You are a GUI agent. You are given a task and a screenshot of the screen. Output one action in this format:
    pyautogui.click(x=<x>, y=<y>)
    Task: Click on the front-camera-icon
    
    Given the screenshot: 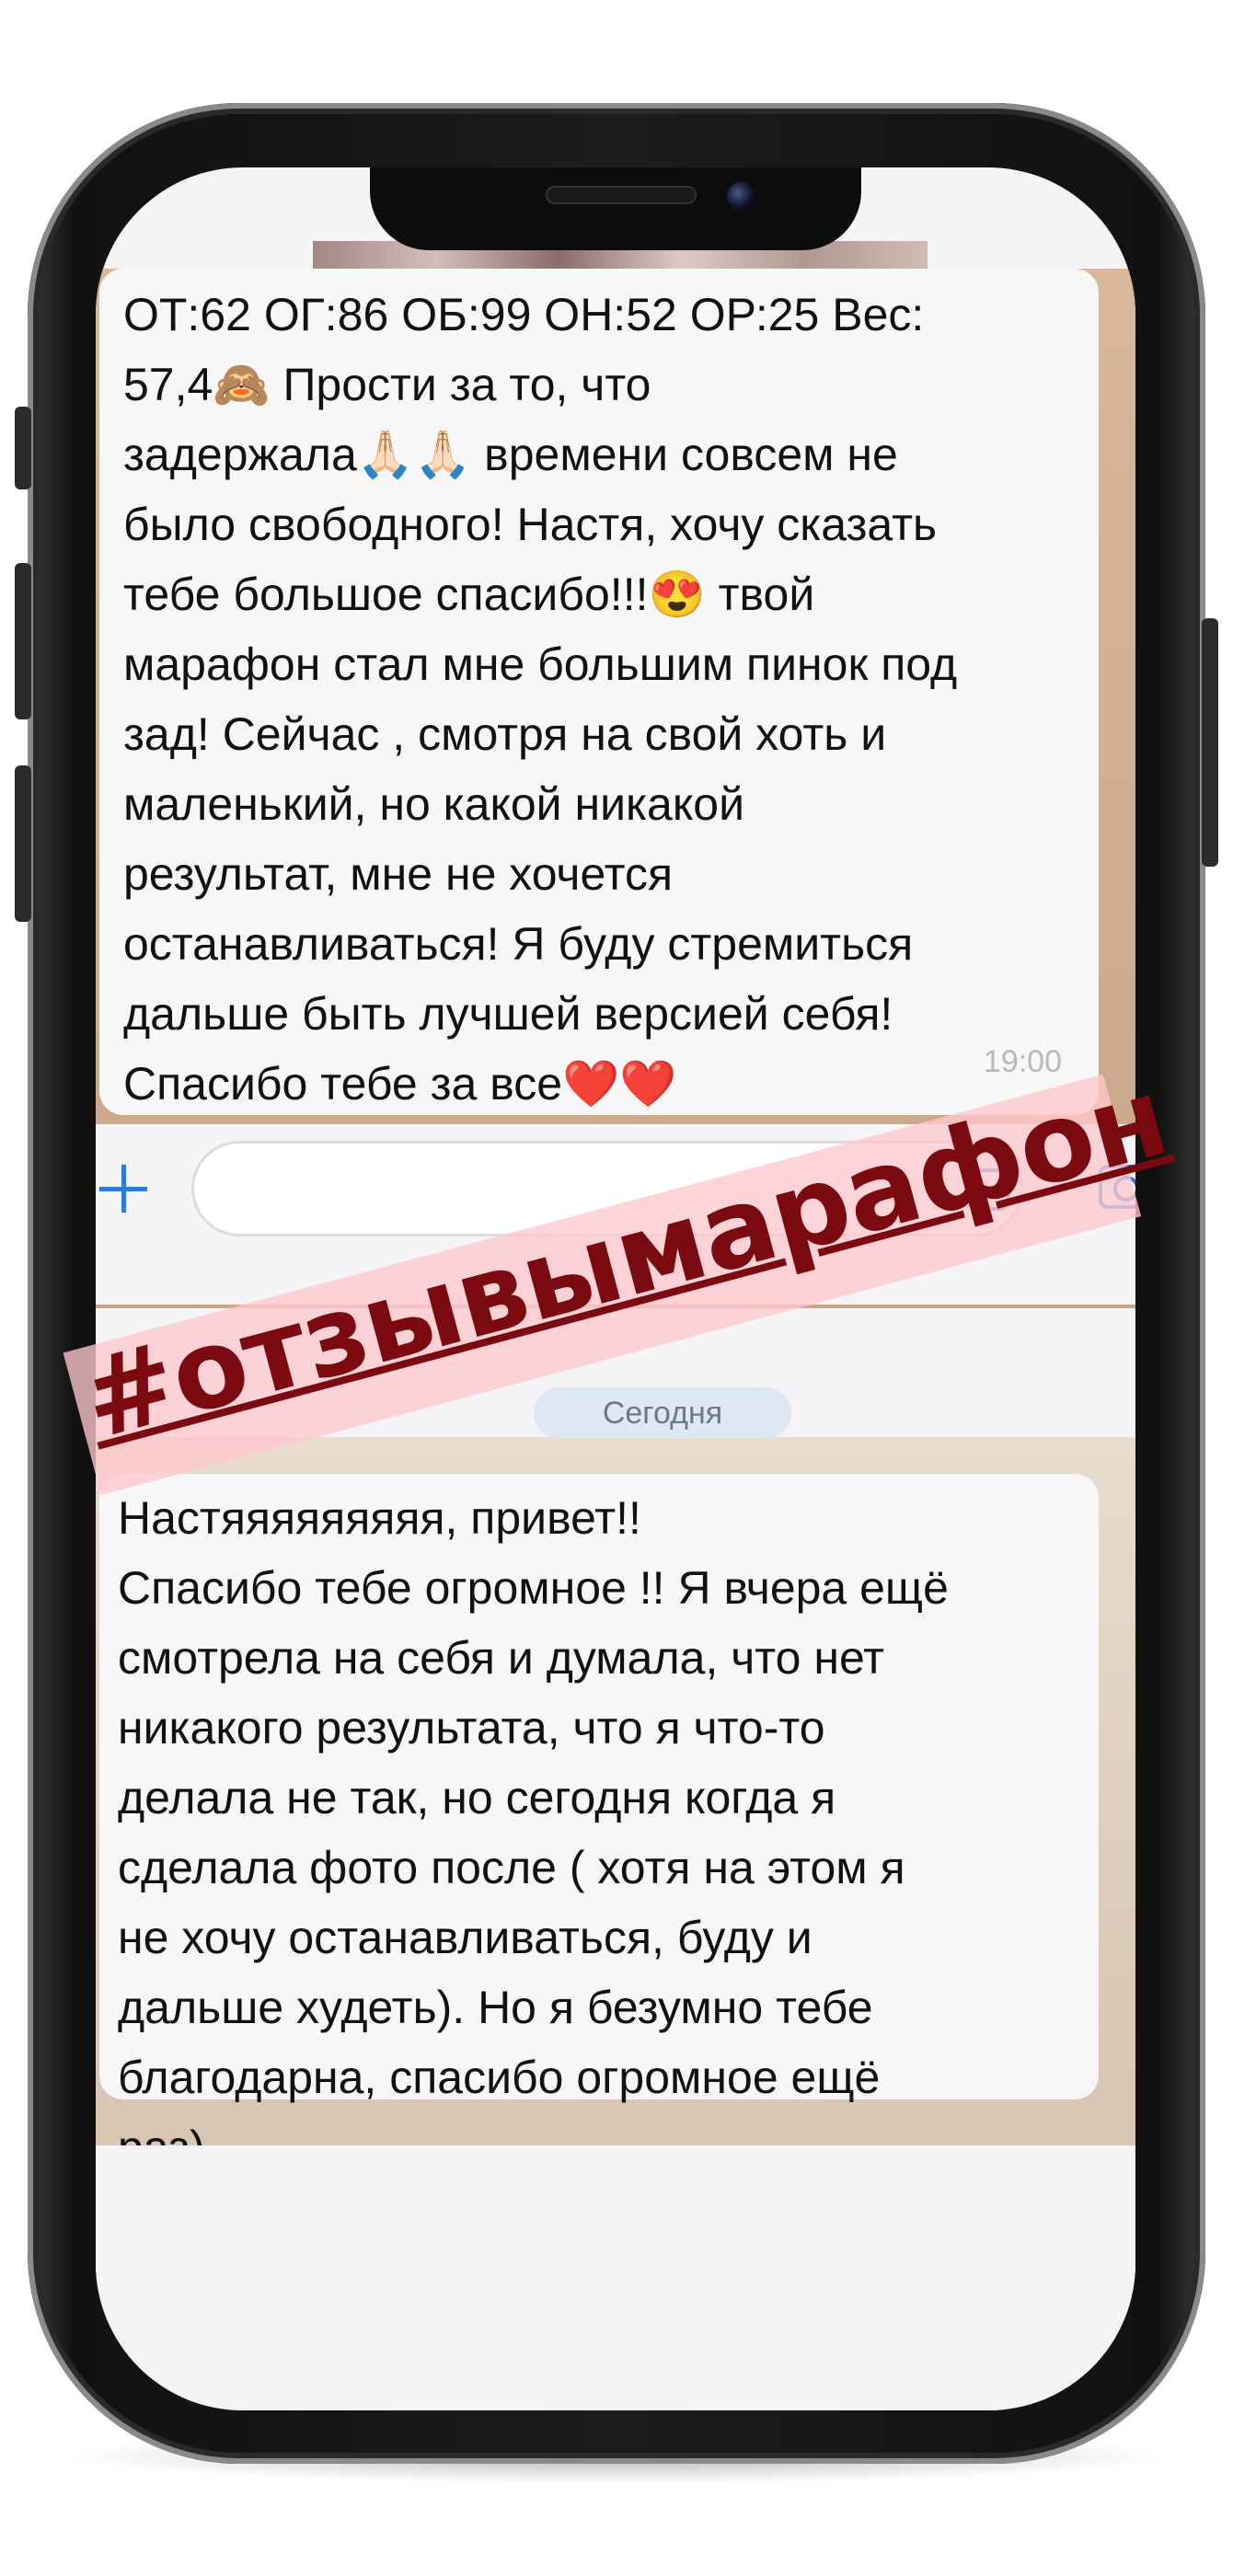 What is the action you would take?
    pyautogui.click(x=741, y=196)
    